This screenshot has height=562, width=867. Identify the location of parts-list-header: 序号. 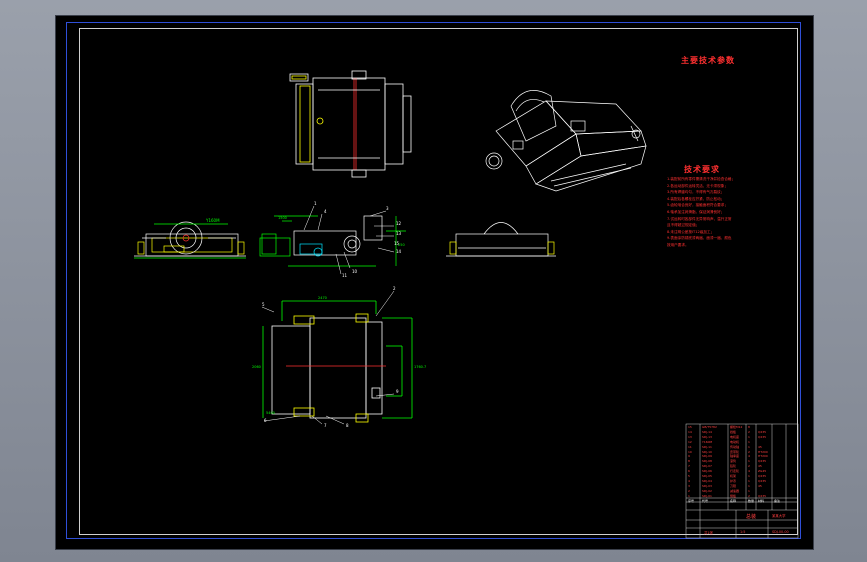
(691, 501).